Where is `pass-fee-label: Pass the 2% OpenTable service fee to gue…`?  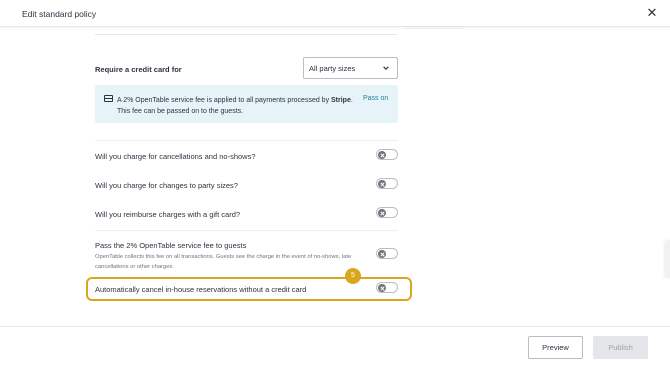 pass-fee-label: Pass the 2% OpenTable service fee to gue… is located at coordinates (171, 245).